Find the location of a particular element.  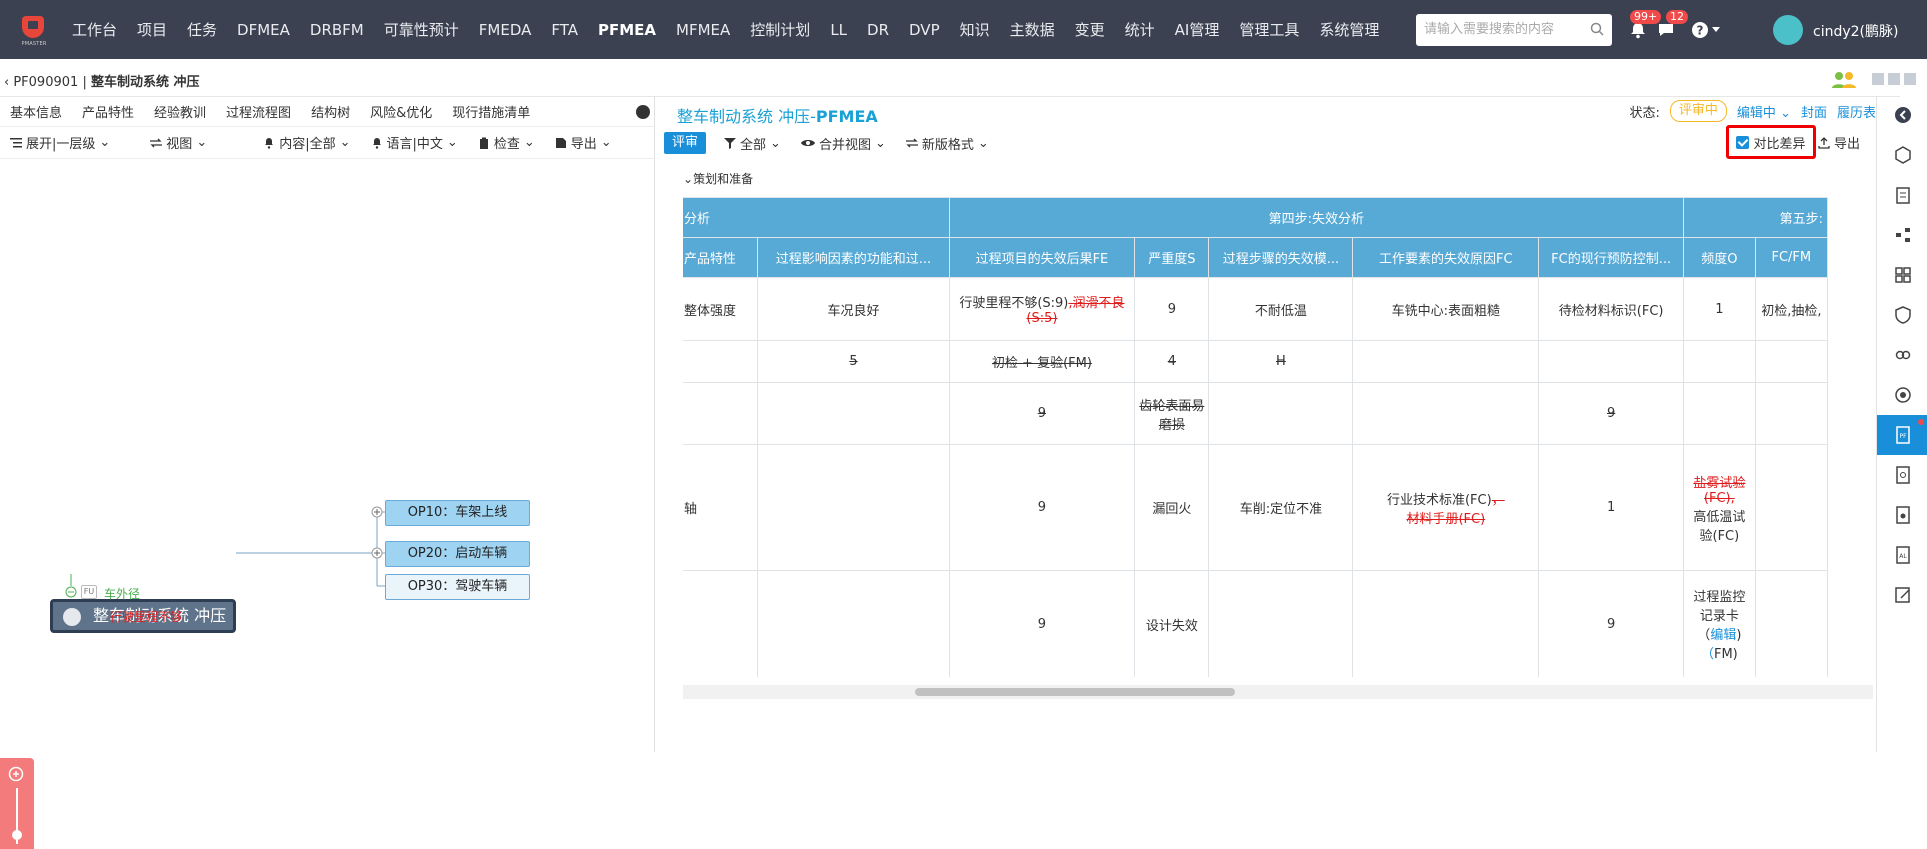

doc-search-icon is located at coordinates (1903, 475).